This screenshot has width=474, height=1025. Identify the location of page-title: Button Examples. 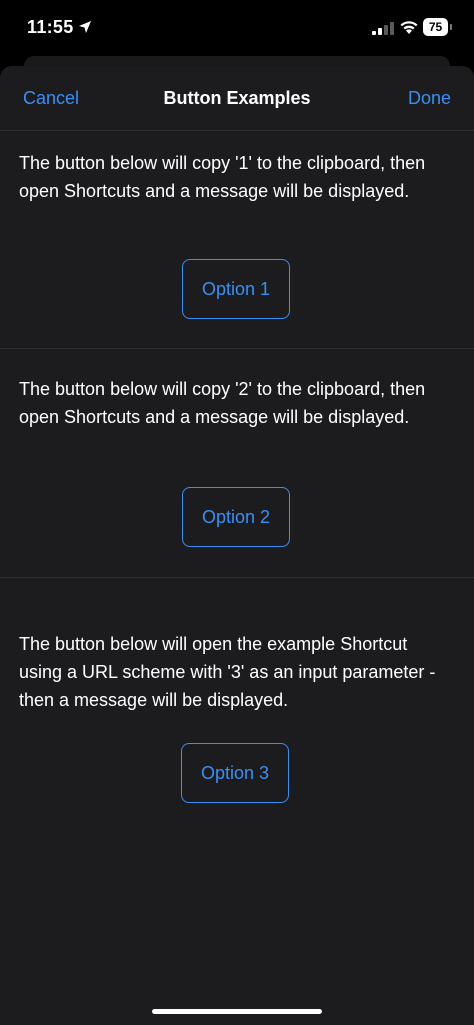
(237, 98).